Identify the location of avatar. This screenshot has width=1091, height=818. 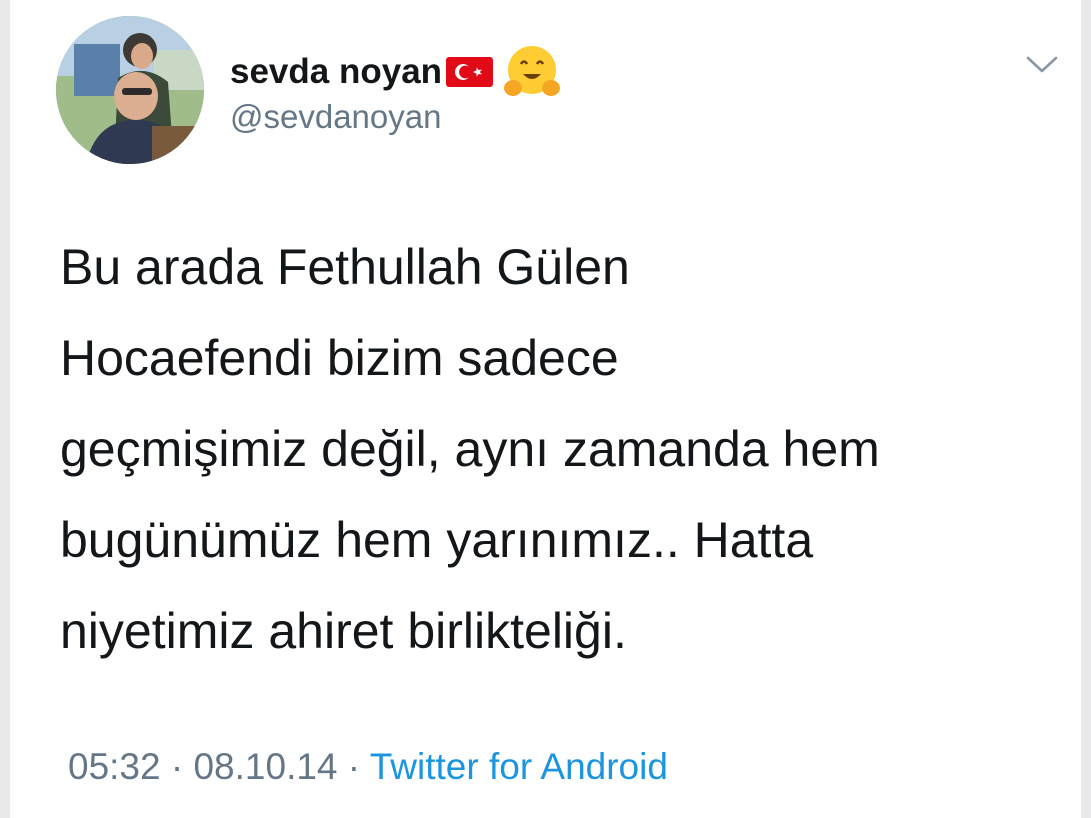
(130, 90).